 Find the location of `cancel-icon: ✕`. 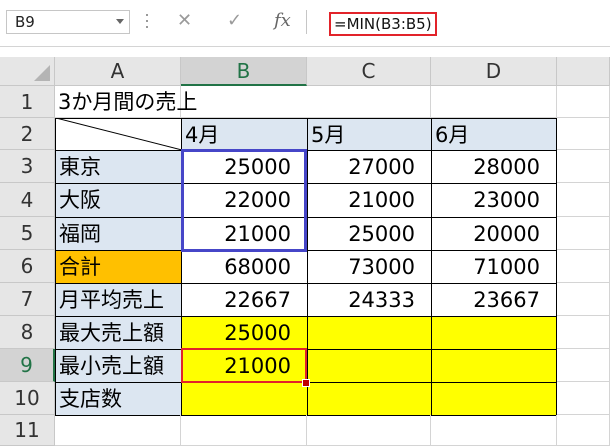

cancel-icon: ✕ is located at coordinates (184, 22).